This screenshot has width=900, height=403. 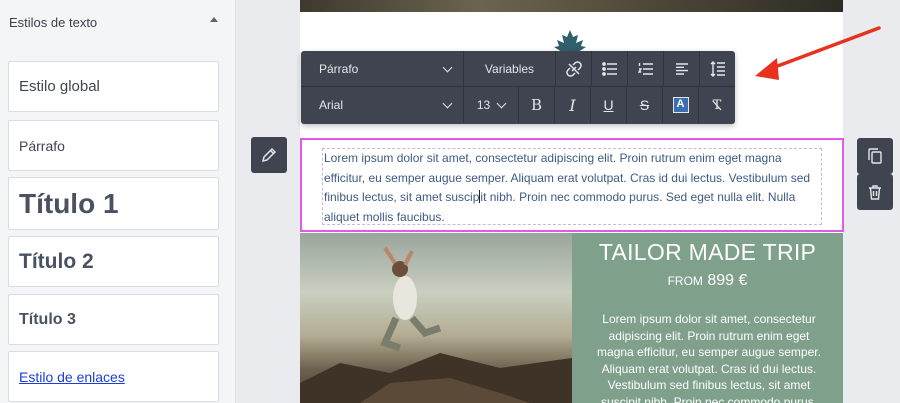 What do you see at coordinates (113, 145) in the screenshot?
I see `style-card-paragraph: Párrafo` at bounding box center [113, 145].